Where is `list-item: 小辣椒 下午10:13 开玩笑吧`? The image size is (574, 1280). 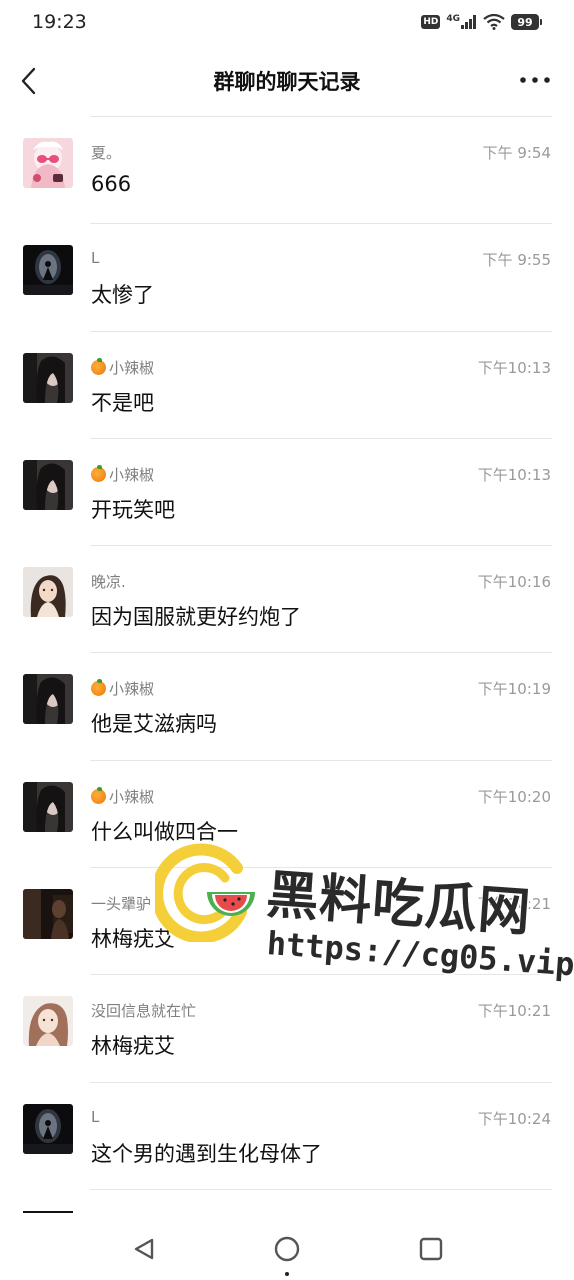 list-item: 小辣椒 下午10:13 开玩笑吧 is located at coordinates (287, 491).